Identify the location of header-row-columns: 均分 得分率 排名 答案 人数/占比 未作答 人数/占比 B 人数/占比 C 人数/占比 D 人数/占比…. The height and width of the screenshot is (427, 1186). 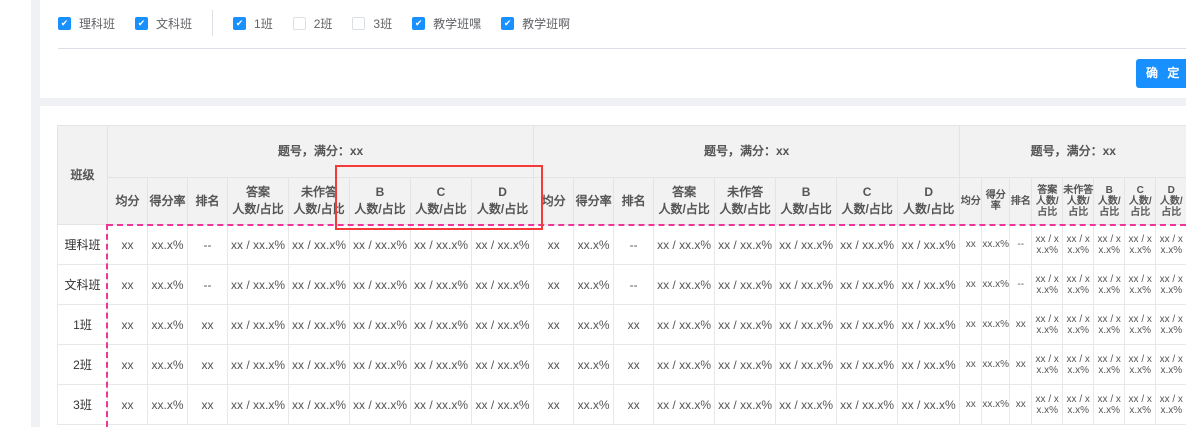
(622, 201).